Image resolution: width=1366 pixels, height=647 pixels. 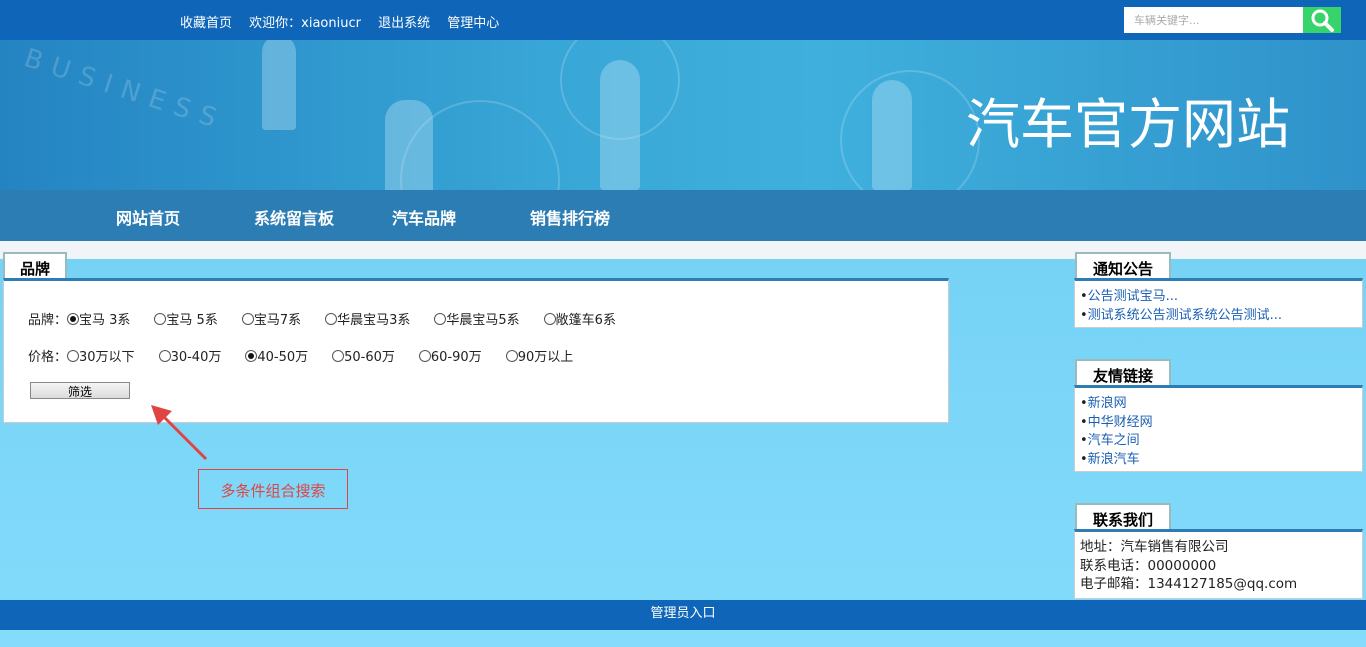 What do you see at coordinates (148, 217) in the screenshot?
I see `nav-item-home: 网站首页` at bounding box center [148, 217].